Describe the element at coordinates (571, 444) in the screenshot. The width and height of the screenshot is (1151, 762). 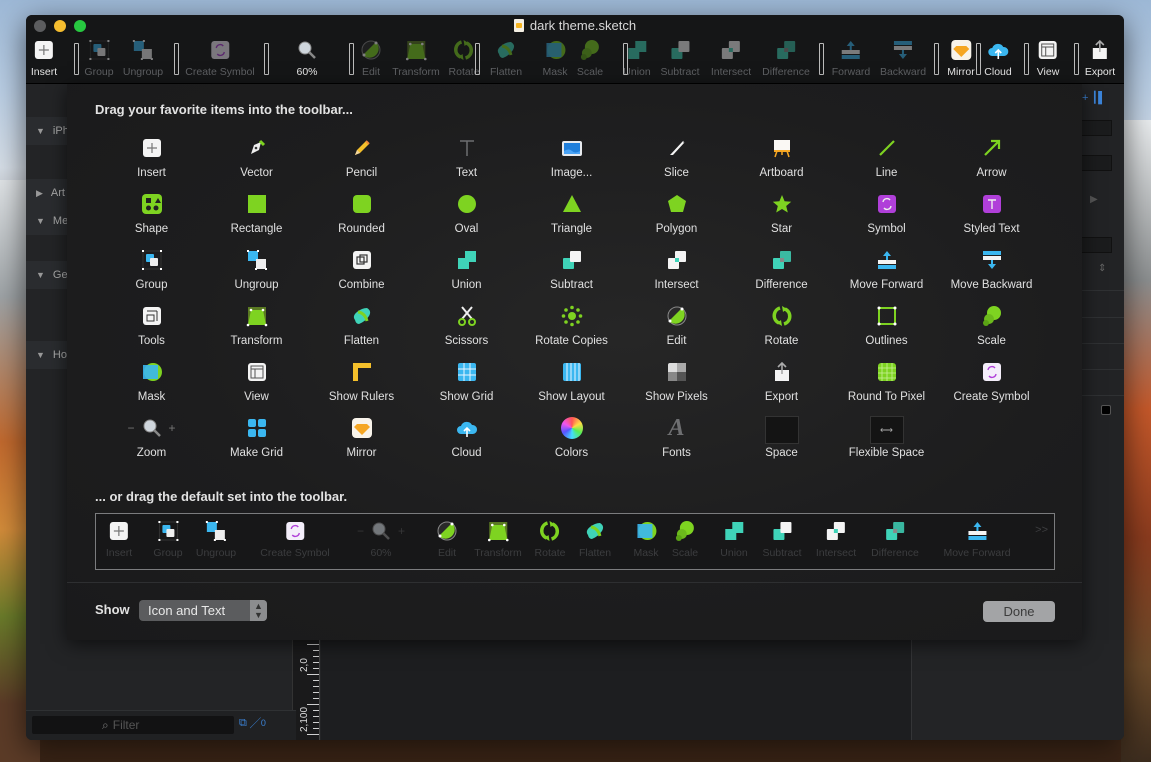
I see `toolbar-option-colors: Colors` at that location.